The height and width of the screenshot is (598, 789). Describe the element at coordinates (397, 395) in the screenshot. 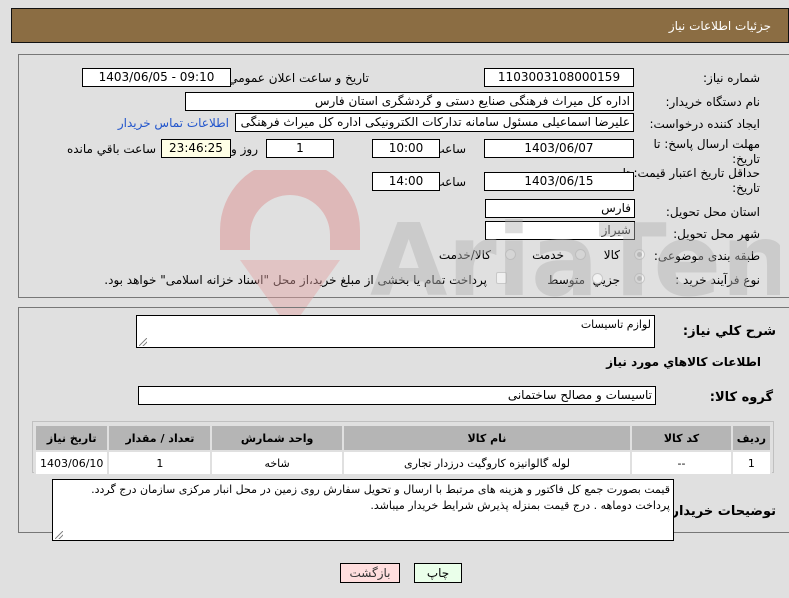

I see `goods-group-field: تاسیسات و مصالح ساختمانی` at that location.